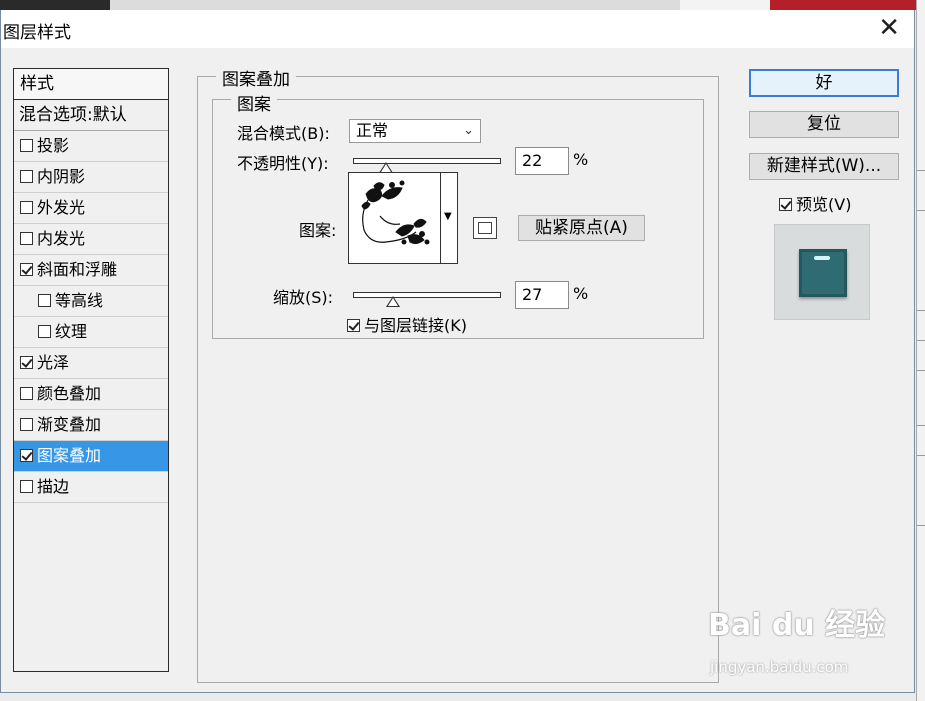 Image resolution: width=925 pixels, height=701 pixels. What do you see at coordinates (785, 204) in the screenshot?
I see `preview-check` at bounding box center [785, 204].